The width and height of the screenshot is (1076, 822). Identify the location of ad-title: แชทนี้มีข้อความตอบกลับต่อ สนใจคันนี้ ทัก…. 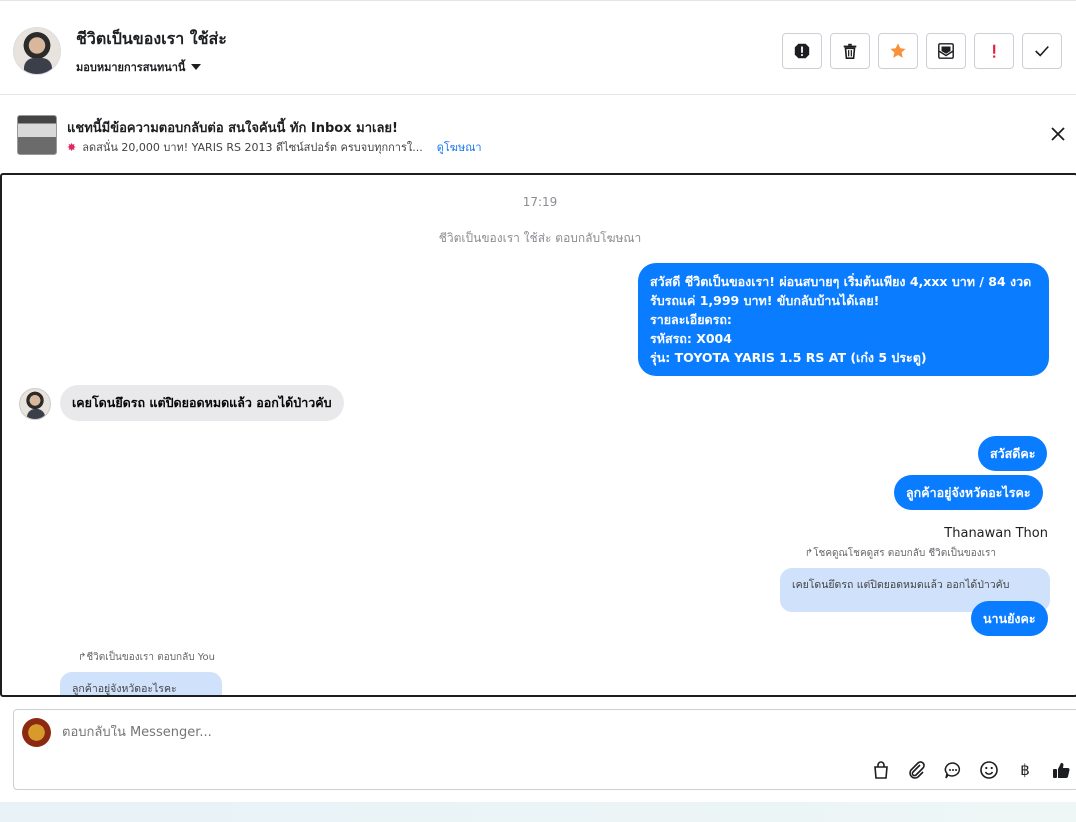
(232, 128).